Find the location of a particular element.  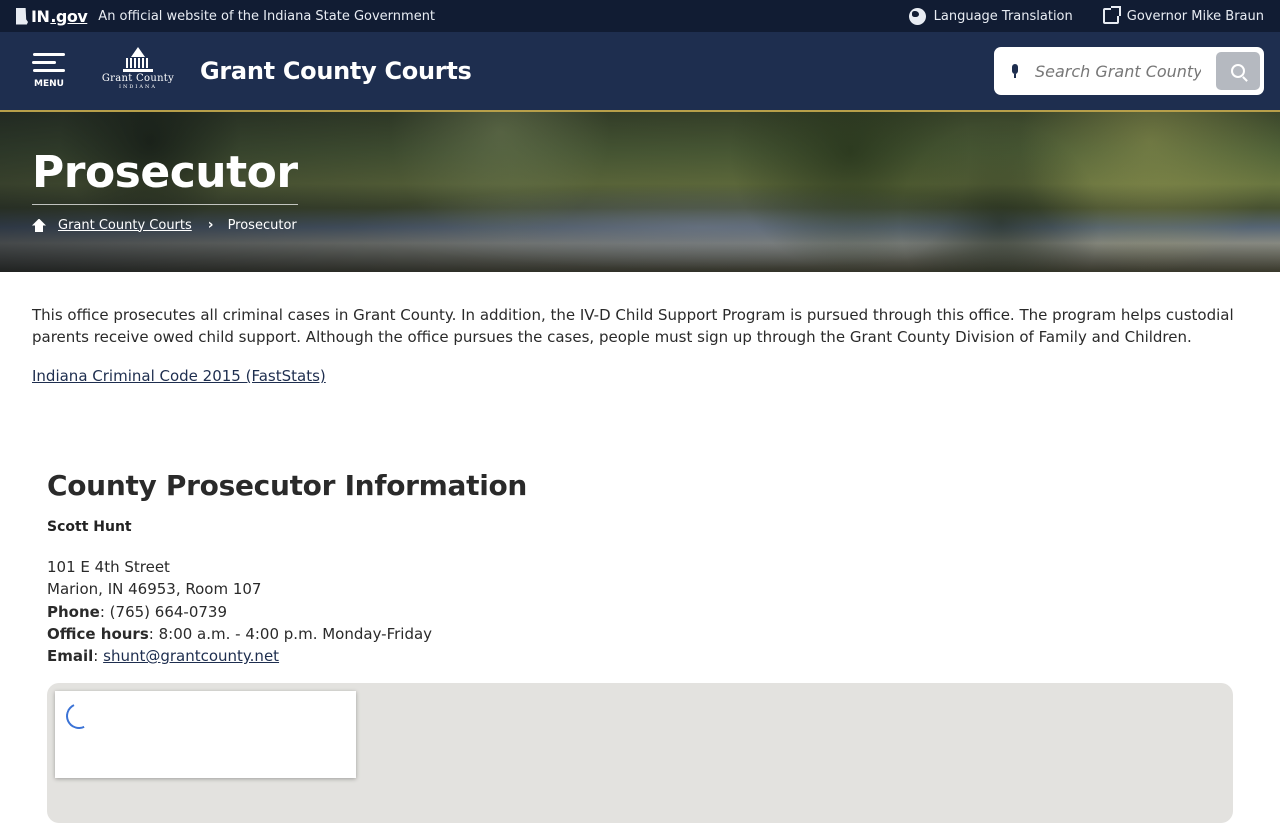

search-icon is located at coordinates (1238, 71).